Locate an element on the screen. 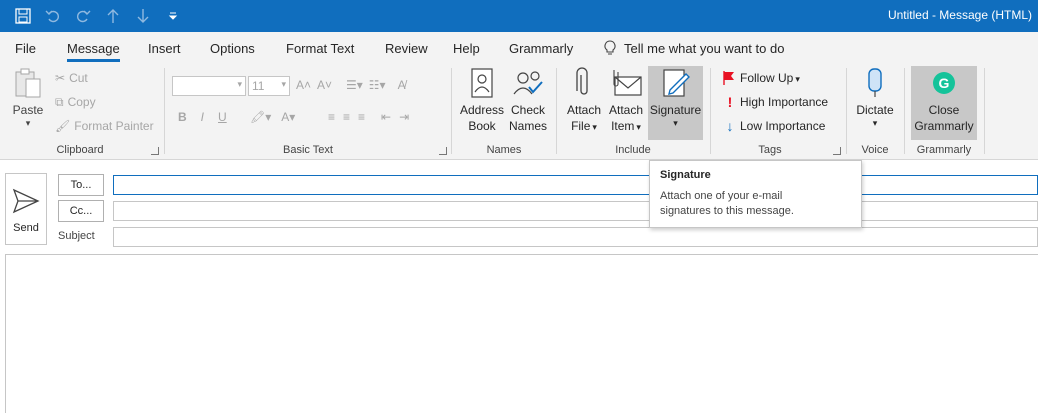  attach-file-button: Attach File is located at coordinates (584, 100).